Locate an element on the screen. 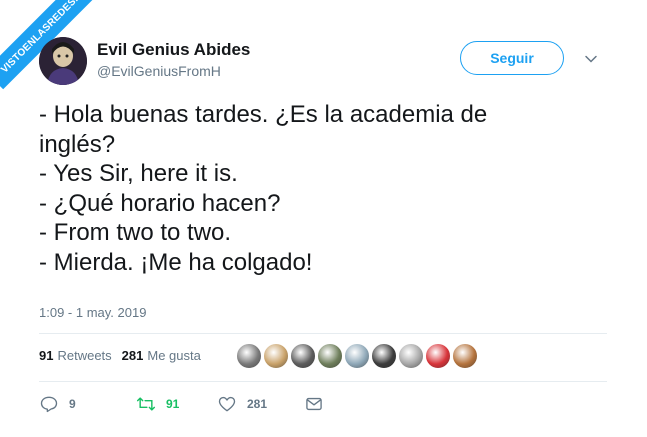 The width and height of the screenshot is (647, 437). author-handle: @EvilGeniusFromH is located at coordinates (159, 71).